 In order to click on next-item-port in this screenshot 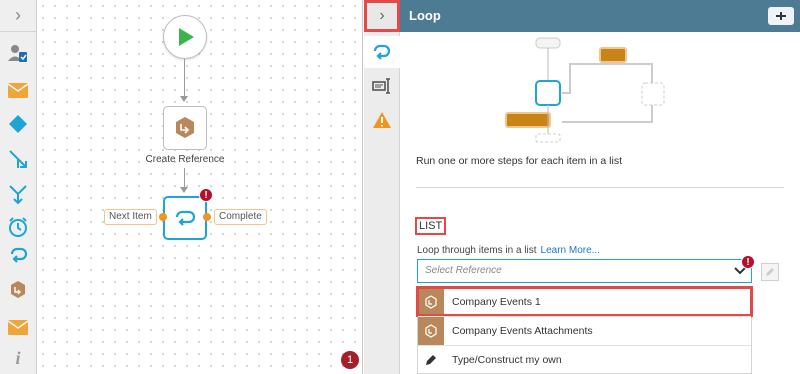, I will do `click(163, 217)`.